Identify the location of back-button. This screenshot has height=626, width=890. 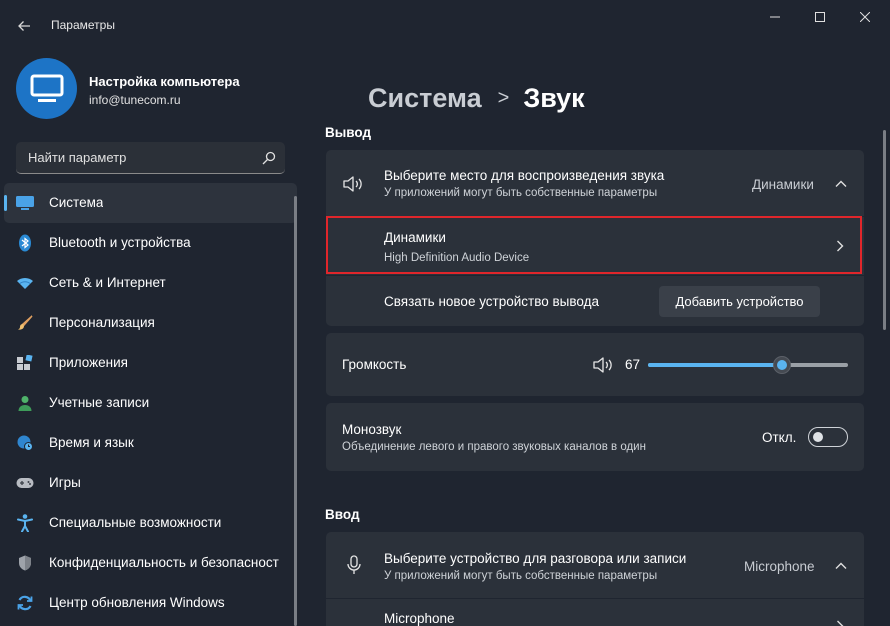
(24, 26).